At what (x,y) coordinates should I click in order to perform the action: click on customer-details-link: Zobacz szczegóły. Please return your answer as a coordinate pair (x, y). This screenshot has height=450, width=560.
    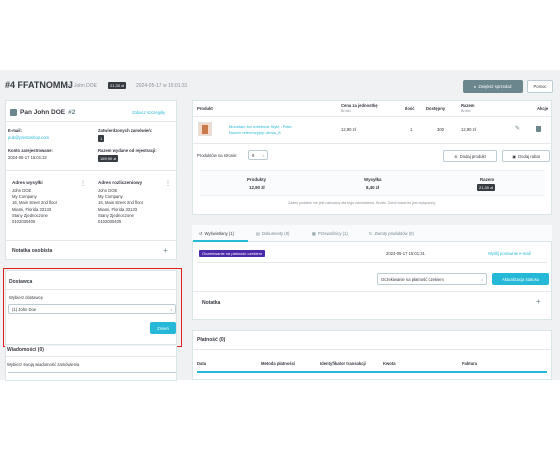
    Looking at the image, I should click on (148, 112).